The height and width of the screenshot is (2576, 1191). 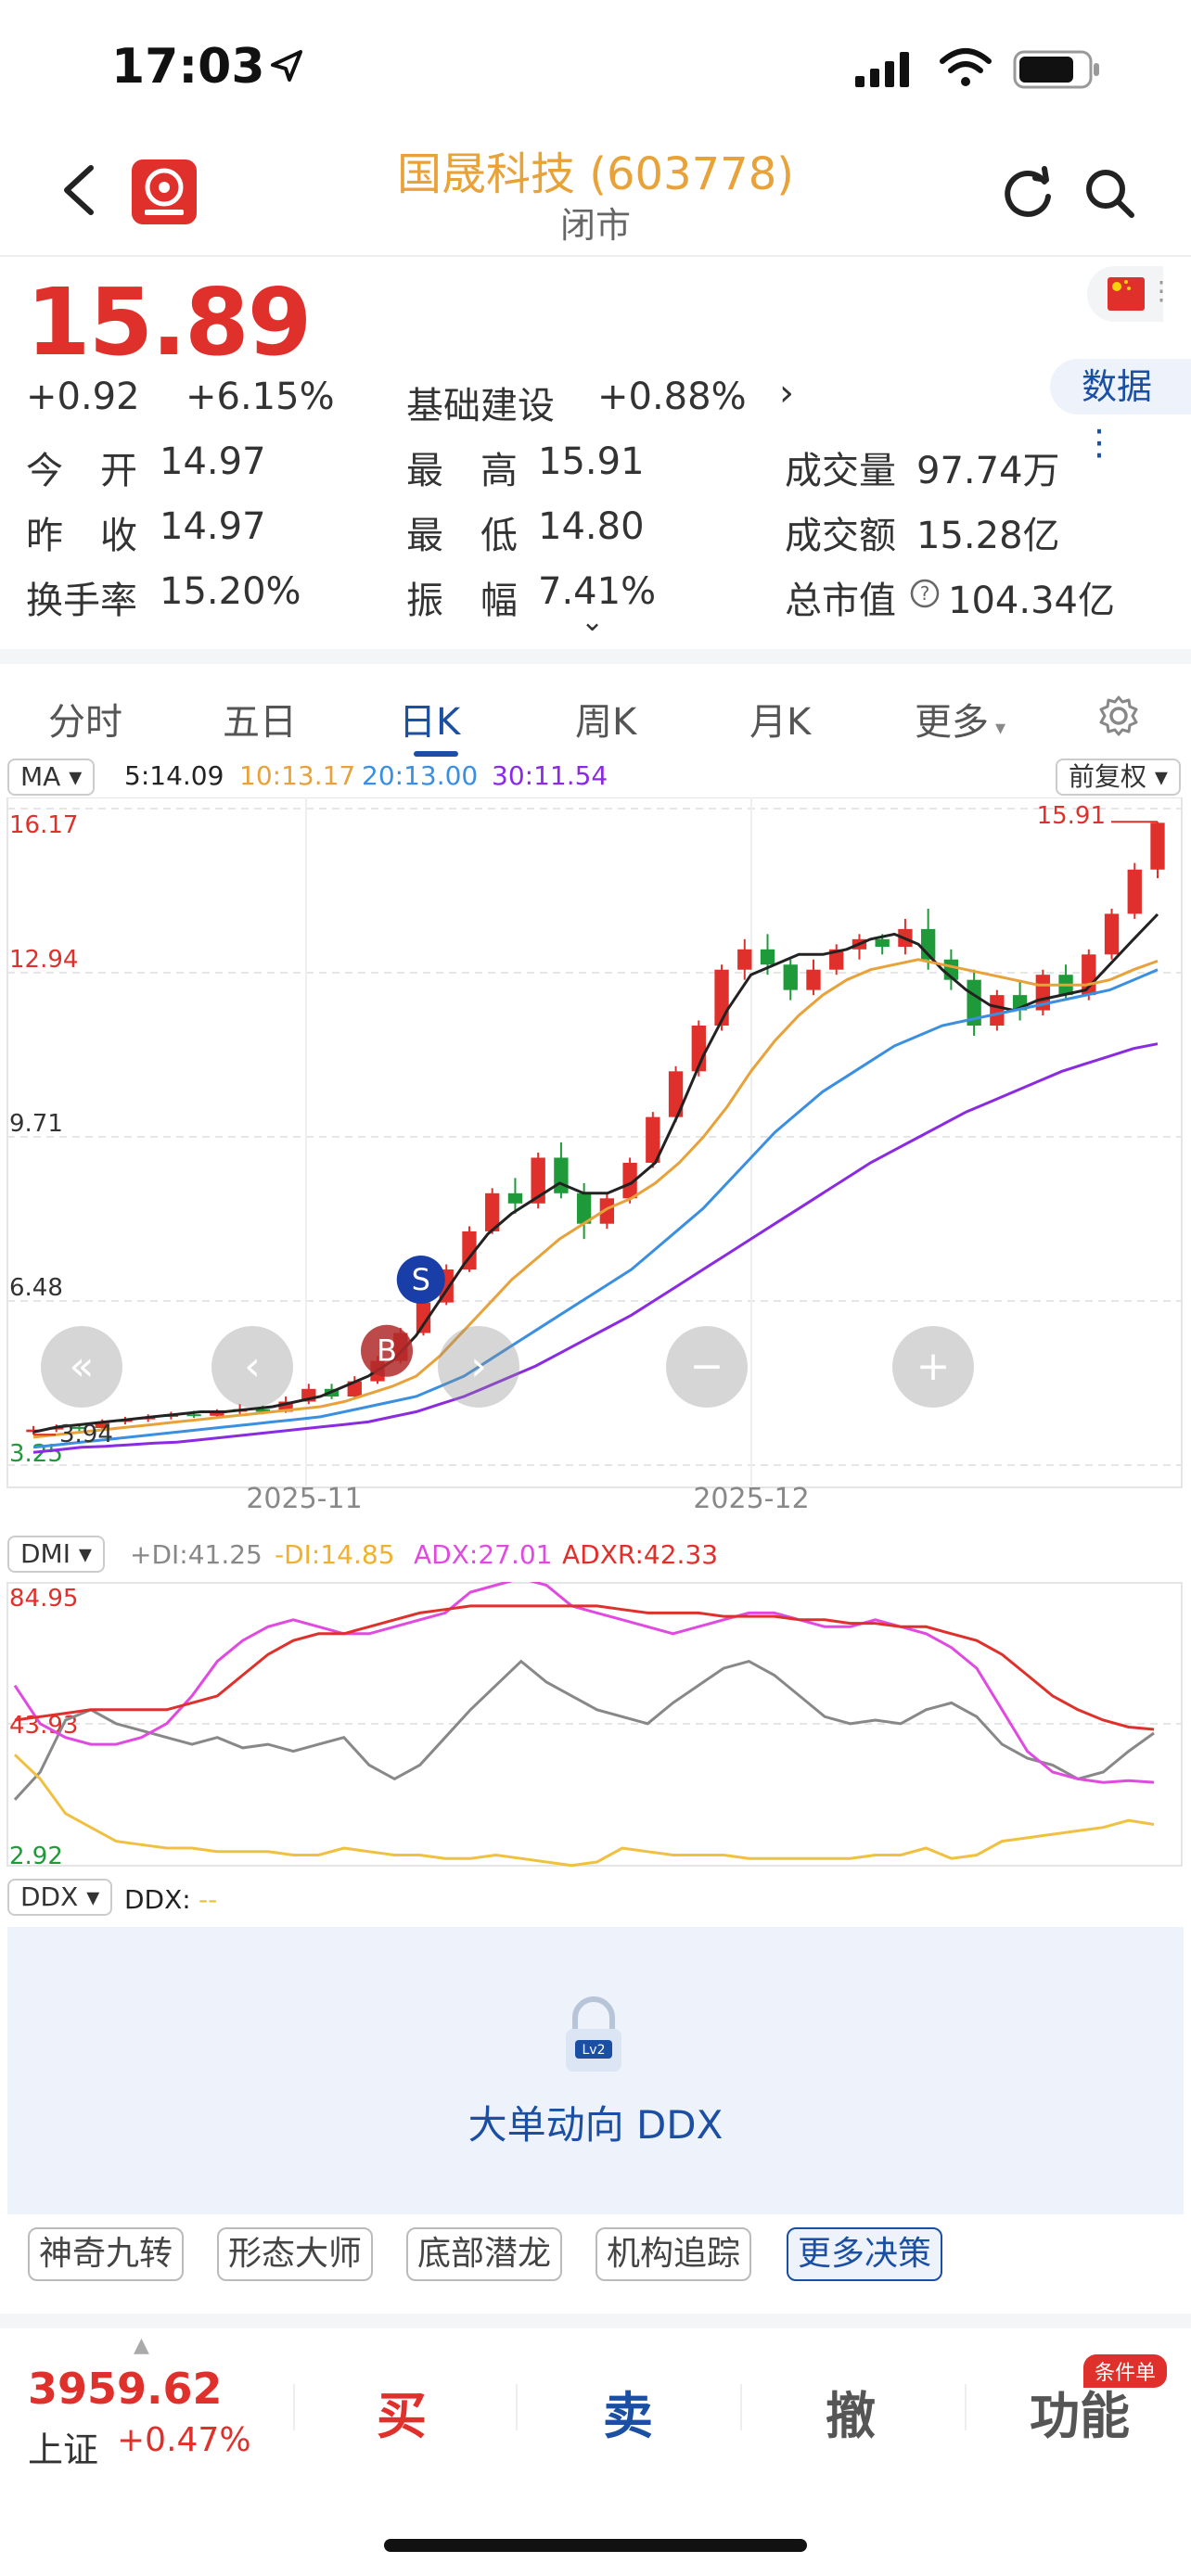 I want to click on ddx-indicator-select: DDX ▾, so click(x=60, y=1898).